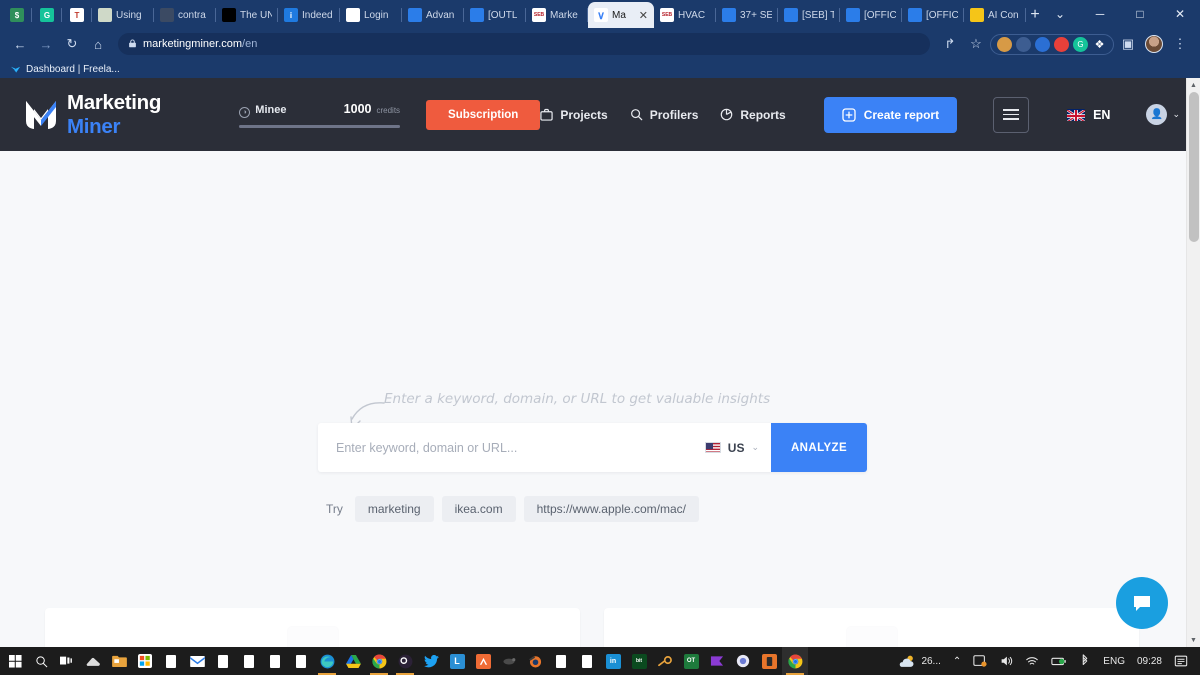 This screenshot has height=675, width=1200. I want to click on projects-empty-card: Create your first project, so click(871, 627).